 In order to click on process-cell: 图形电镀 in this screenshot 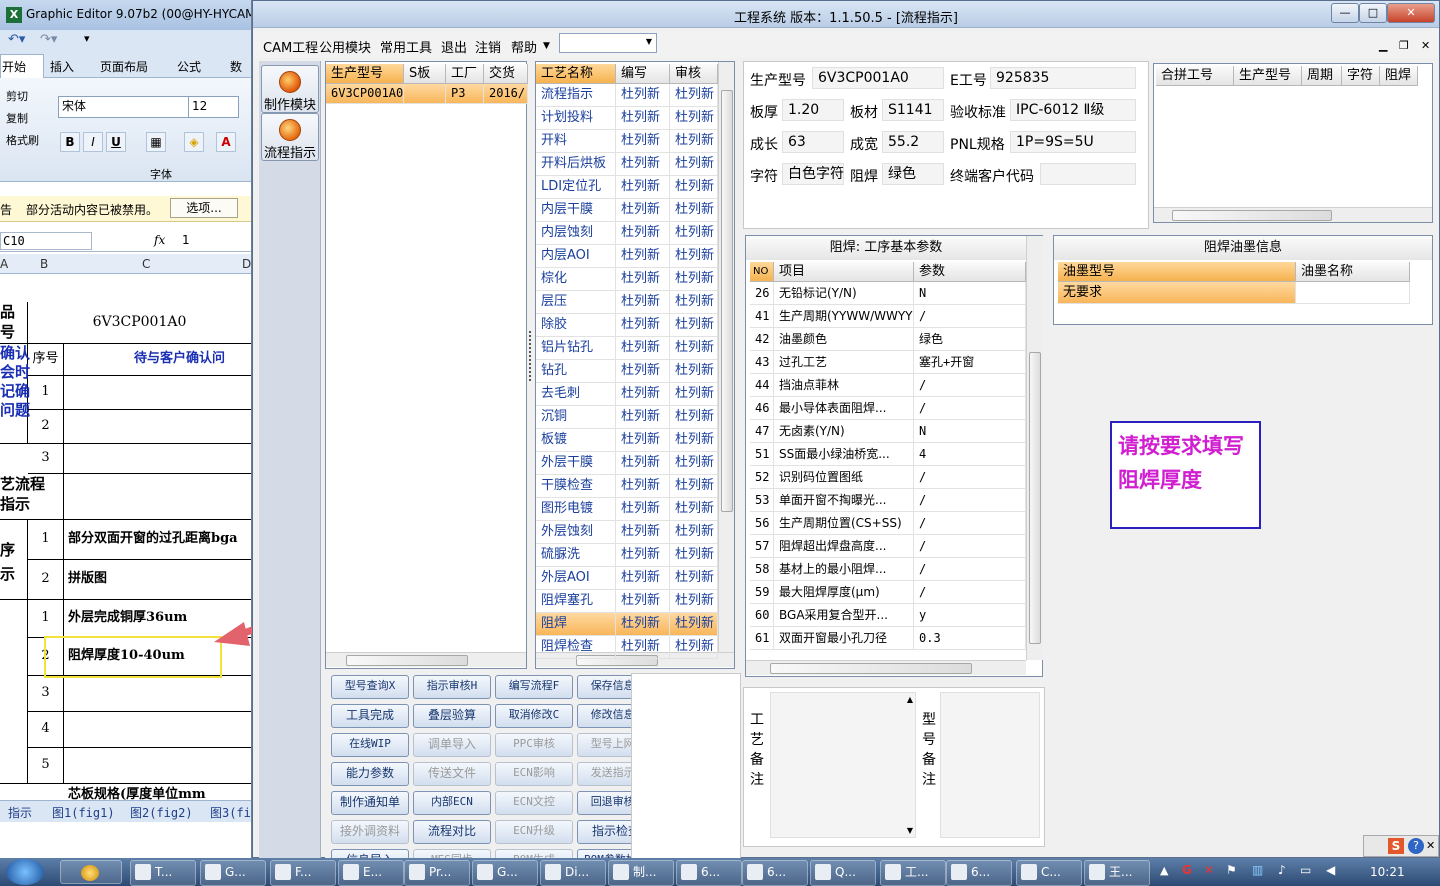, I will do `click(576, 509)`.